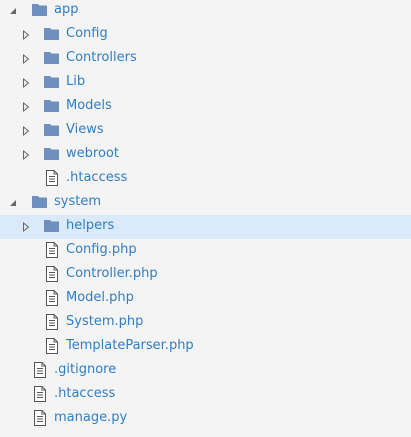 The width and height of the screenshot is (411, 437). What do you see at coordinates (205, 83) in the screenshot?
I see `tree-row-lib-3: Lib` at bounding box center [205, 83].